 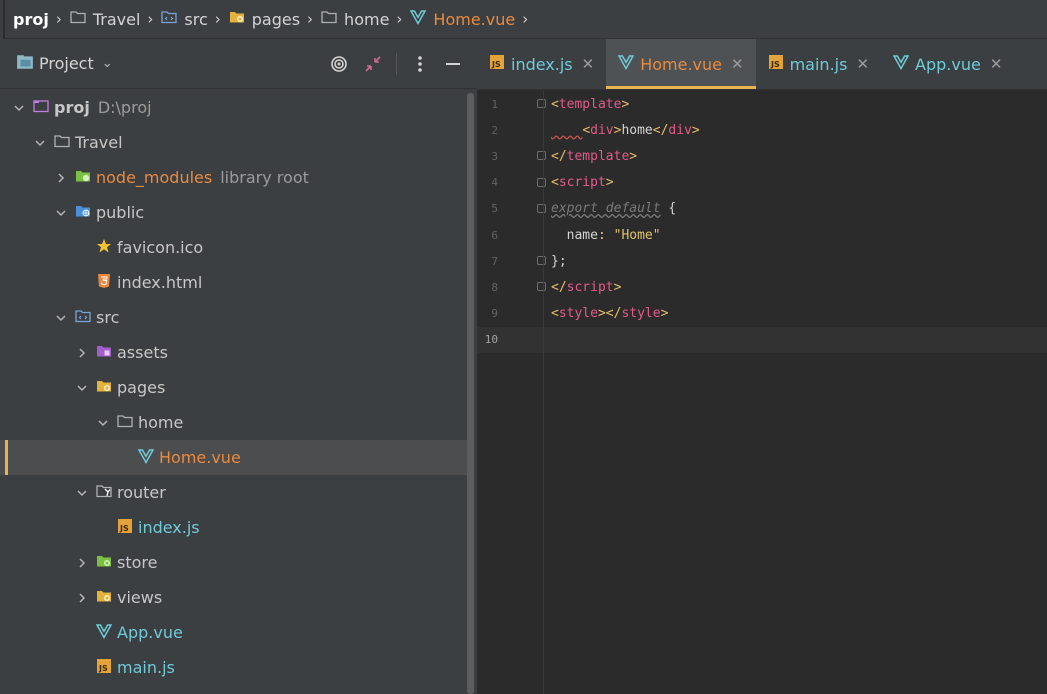 I want to click on more-icon, so click(x=420, y=64).